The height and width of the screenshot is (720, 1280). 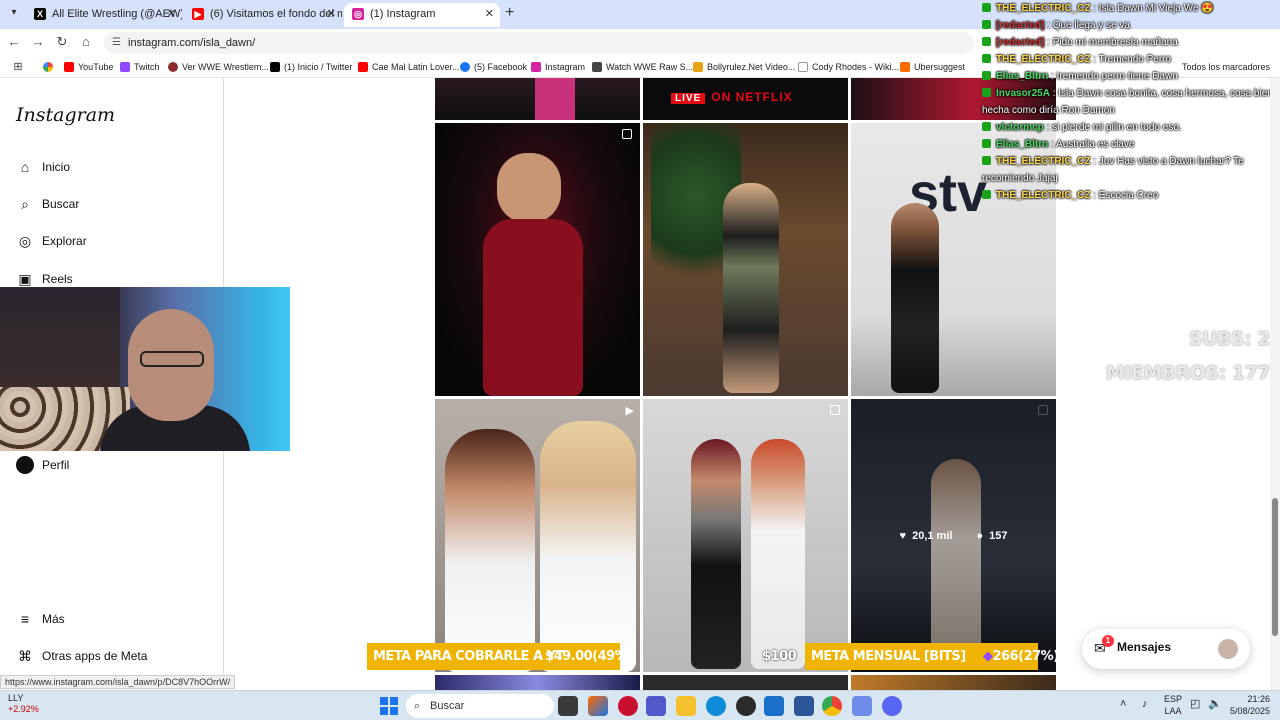 What do you see at coordinates (940, 67) in the screenshot?
I see `bookmark-label: Ubersuggest` at bounding box center [940, 67].